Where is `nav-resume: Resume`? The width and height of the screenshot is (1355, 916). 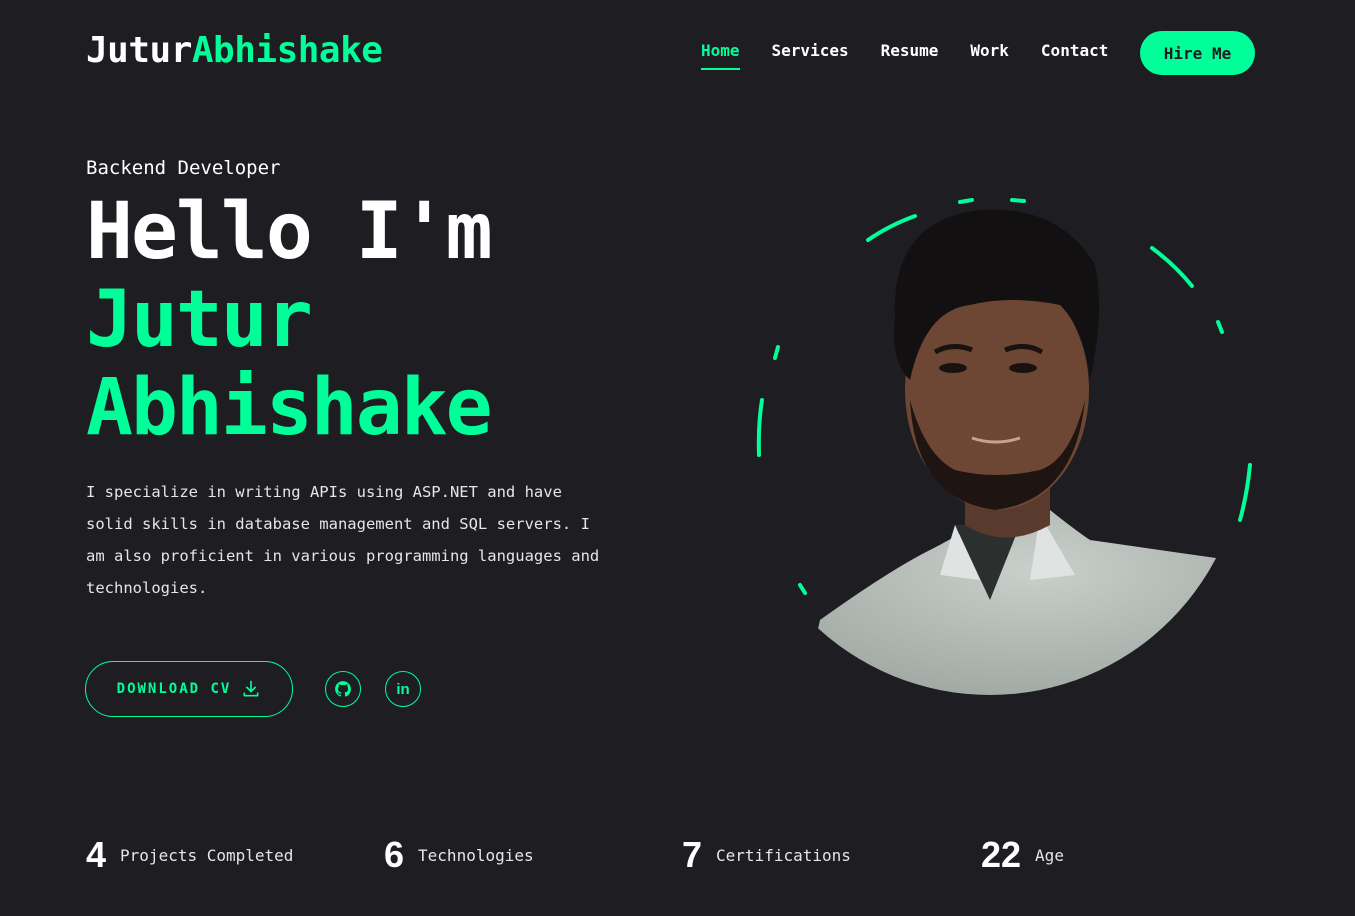 nav-resume: Resume is located at coordinates (910, 55).